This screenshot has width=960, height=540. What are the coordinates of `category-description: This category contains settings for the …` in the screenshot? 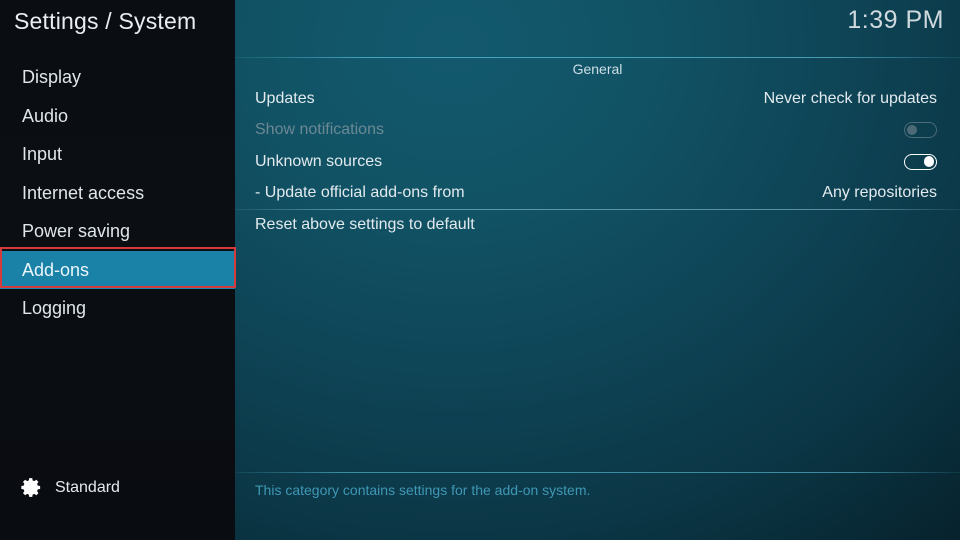 It's located at (423, 490).